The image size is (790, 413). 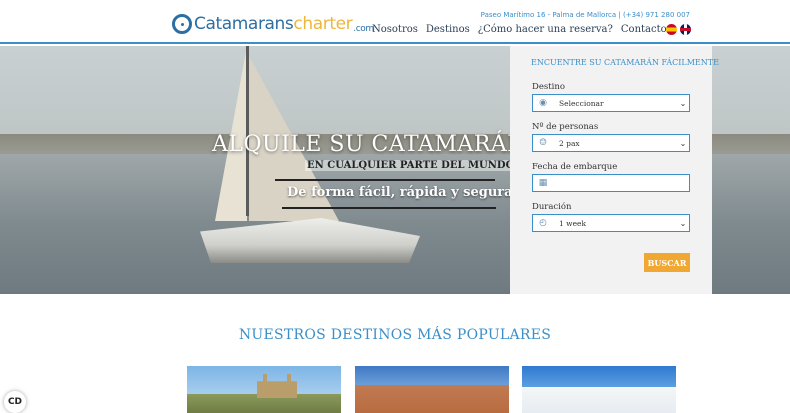 I want to click on search-button: BUSCAR, so click(x=667, y=262).